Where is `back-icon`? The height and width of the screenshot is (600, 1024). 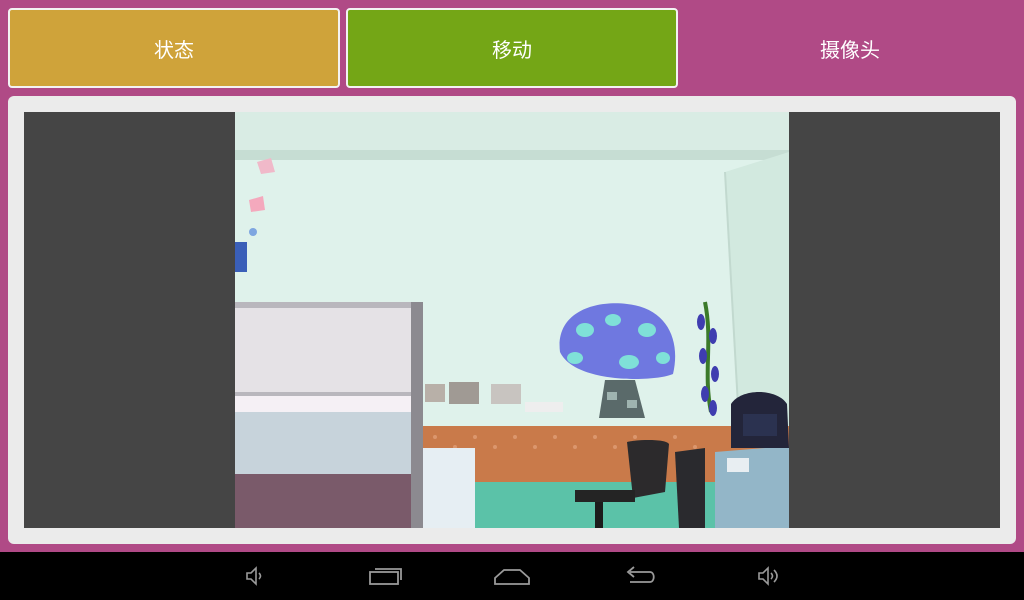
back-icon is located at coordinates (640, 574).